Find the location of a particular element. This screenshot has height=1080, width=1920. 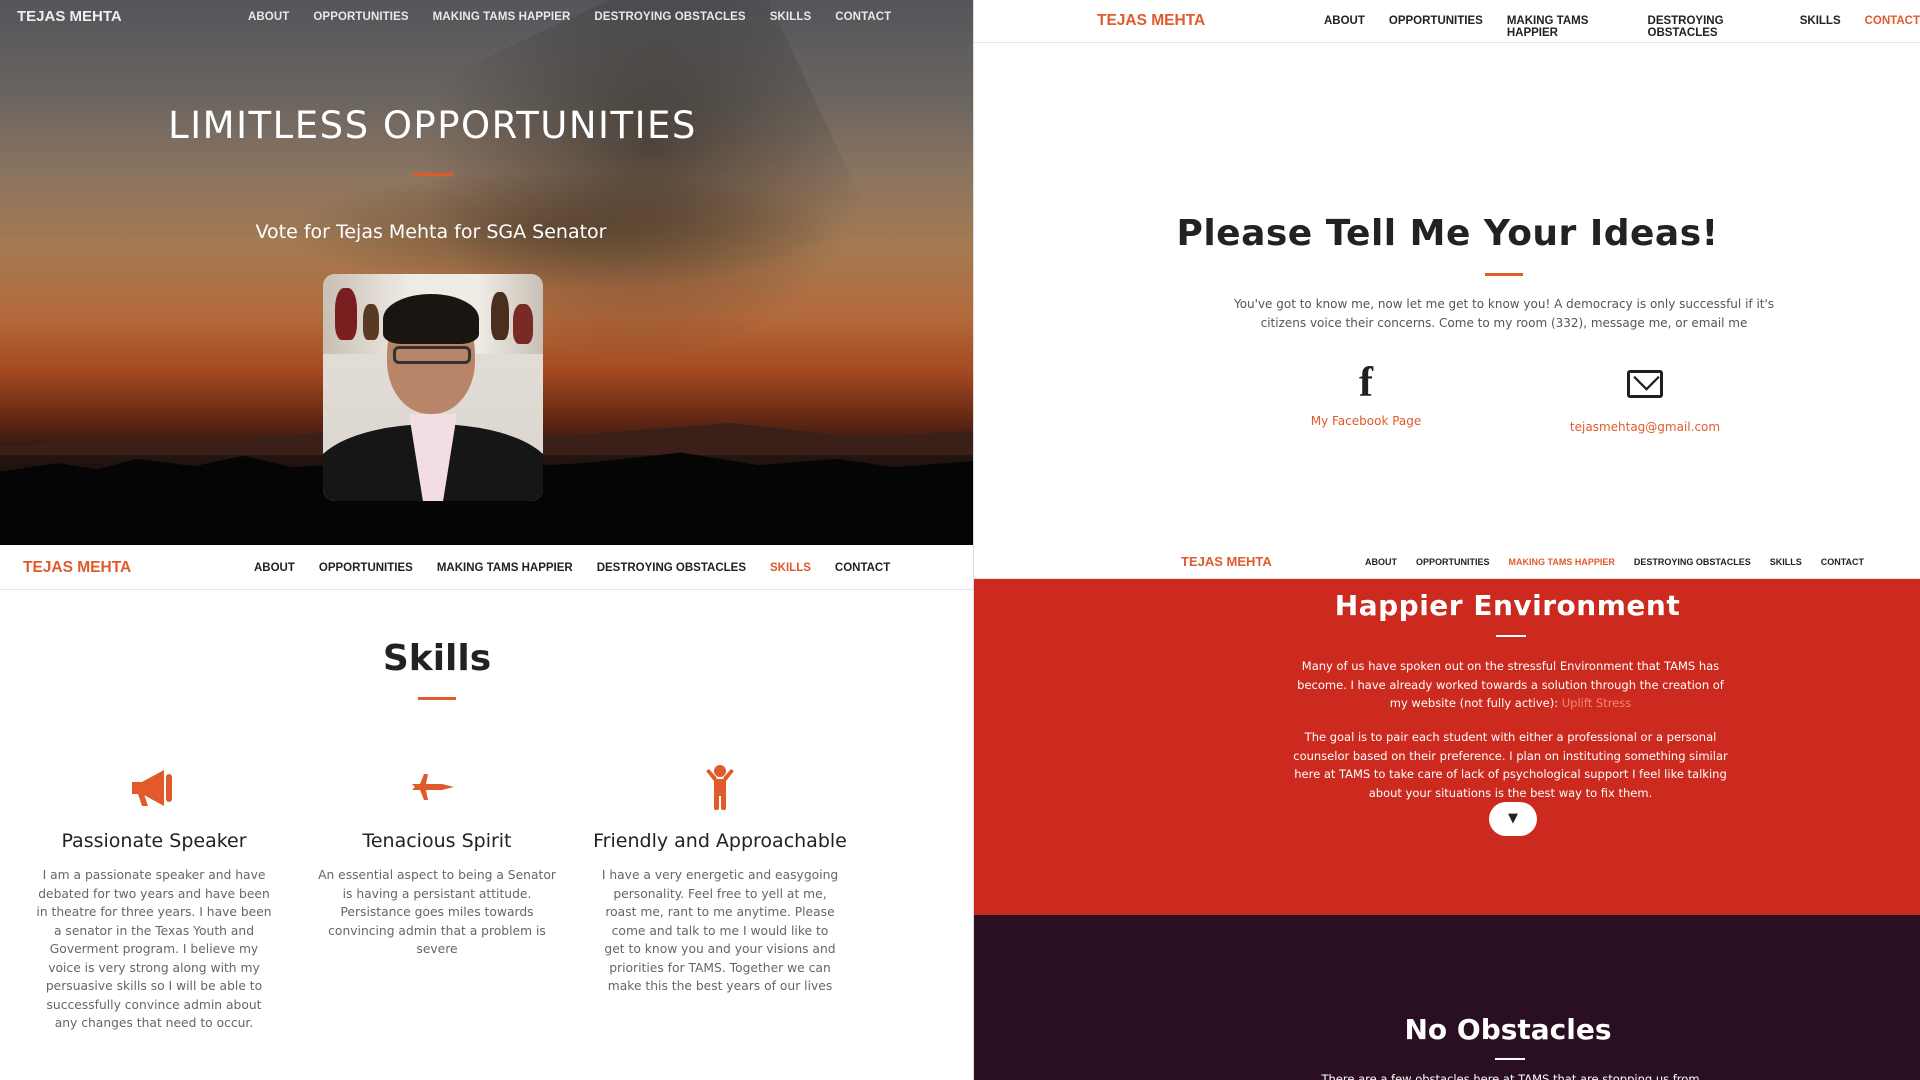

email-link: tejasmehtag@gmail.com is located at coordinates (1645, 427).